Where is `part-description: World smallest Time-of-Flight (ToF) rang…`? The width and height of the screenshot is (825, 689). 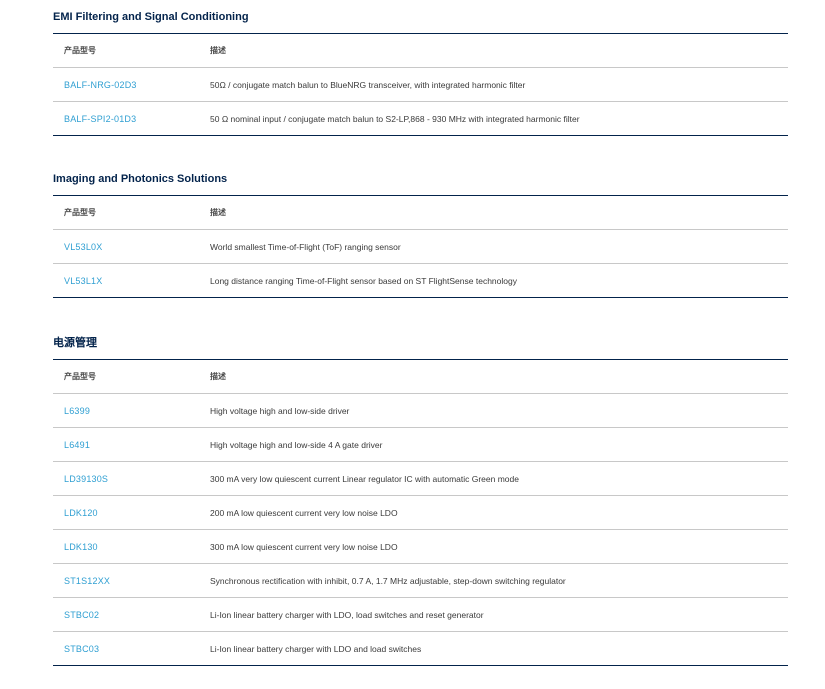
part-description: World smallest Time-of-Flight (ToF) rang… is located at coordinates (305, 246).